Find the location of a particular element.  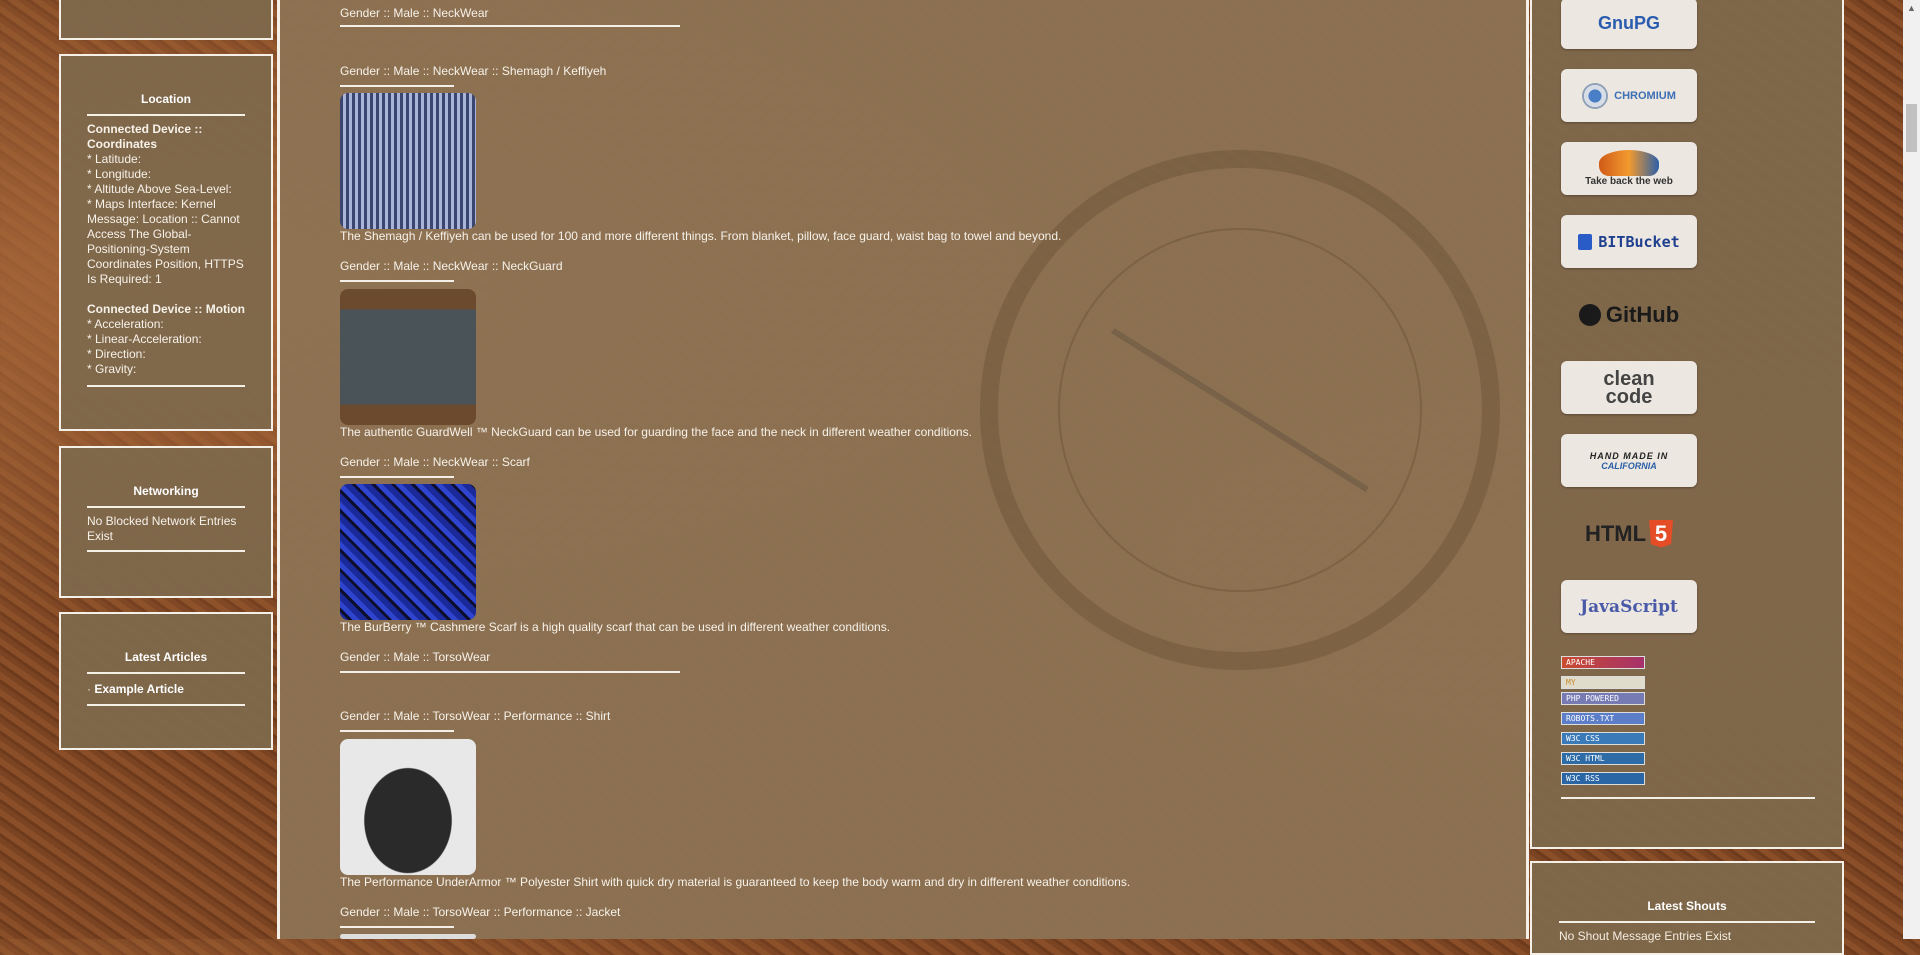

acceleration-line: * Acceleration: is located at coordinates (125, 324).